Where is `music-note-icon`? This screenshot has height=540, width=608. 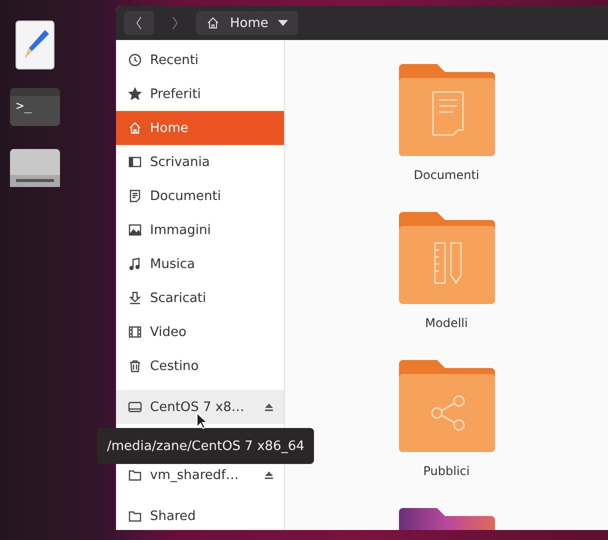 music-note-icon is located at coordinates (135, 264).